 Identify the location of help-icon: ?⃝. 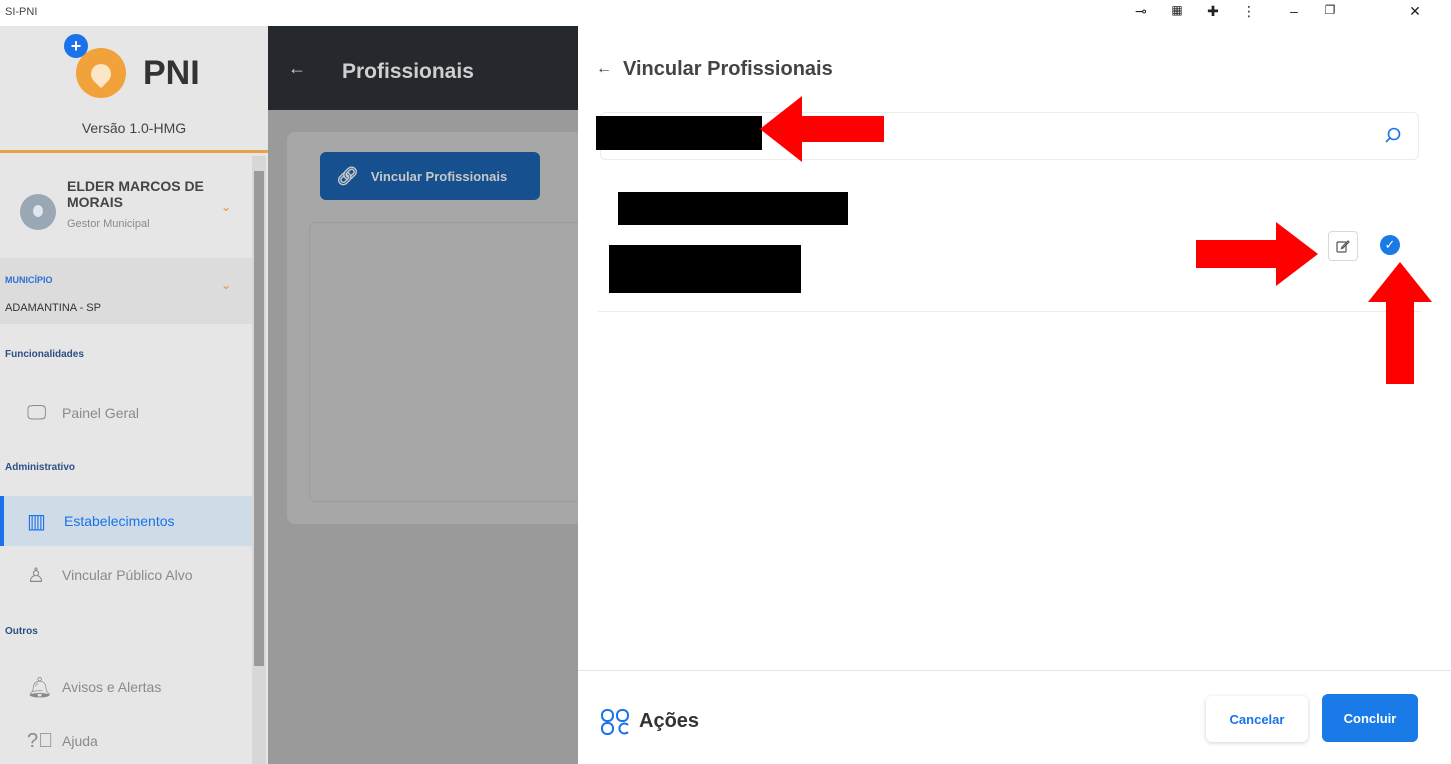
(40, 740).